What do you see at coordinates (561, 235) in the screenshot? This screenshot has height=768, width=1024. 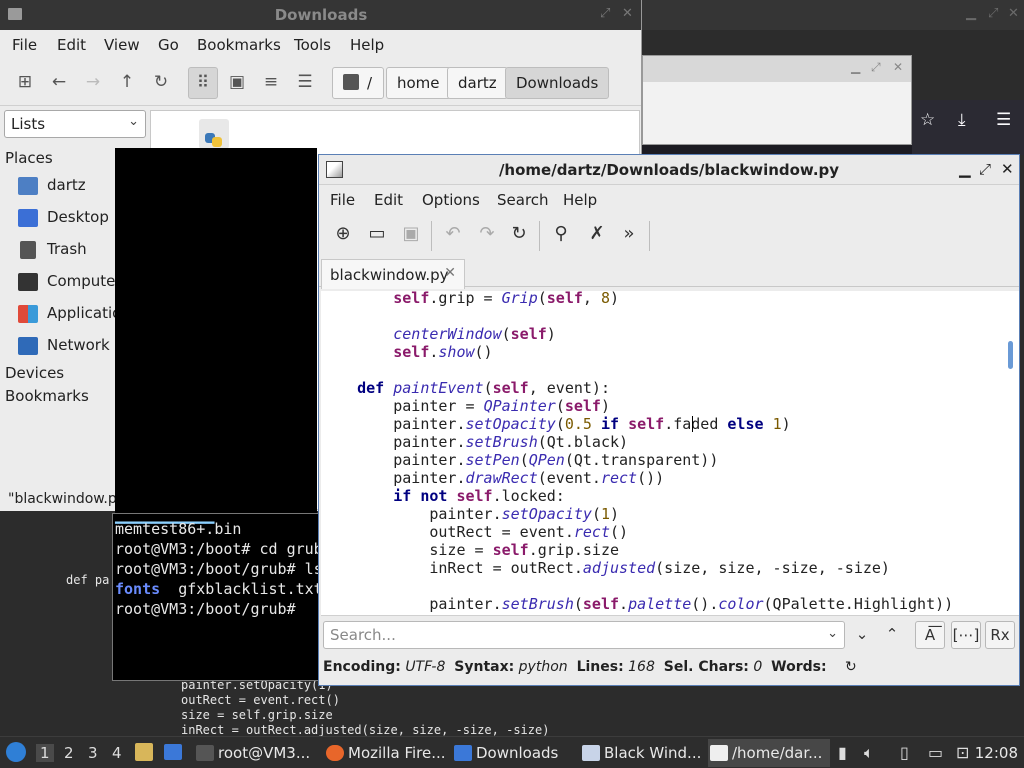 I see `find-icon: ⚲` at bounding box center [561, 235].